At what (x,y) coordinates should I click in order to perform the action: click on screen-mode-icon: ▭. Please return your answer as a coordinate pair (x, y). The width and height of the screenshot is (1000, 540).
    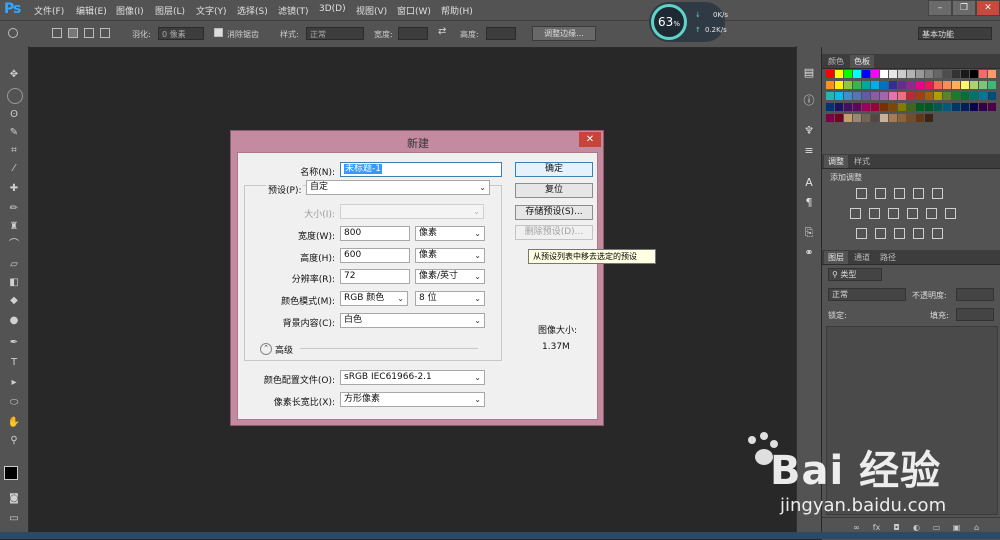
    Looking at the image, I should click on (14, 519).